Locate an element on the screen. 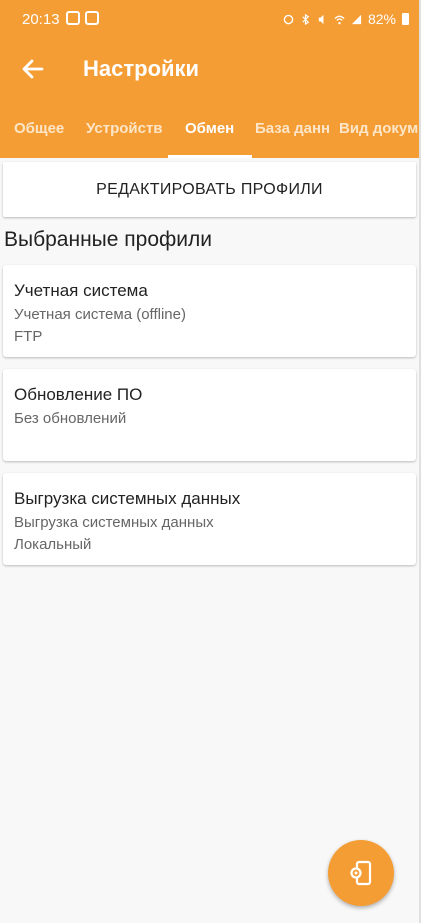 This screenshot has height=923, width=421. alarm-icon is located at coordinates (288, 19).